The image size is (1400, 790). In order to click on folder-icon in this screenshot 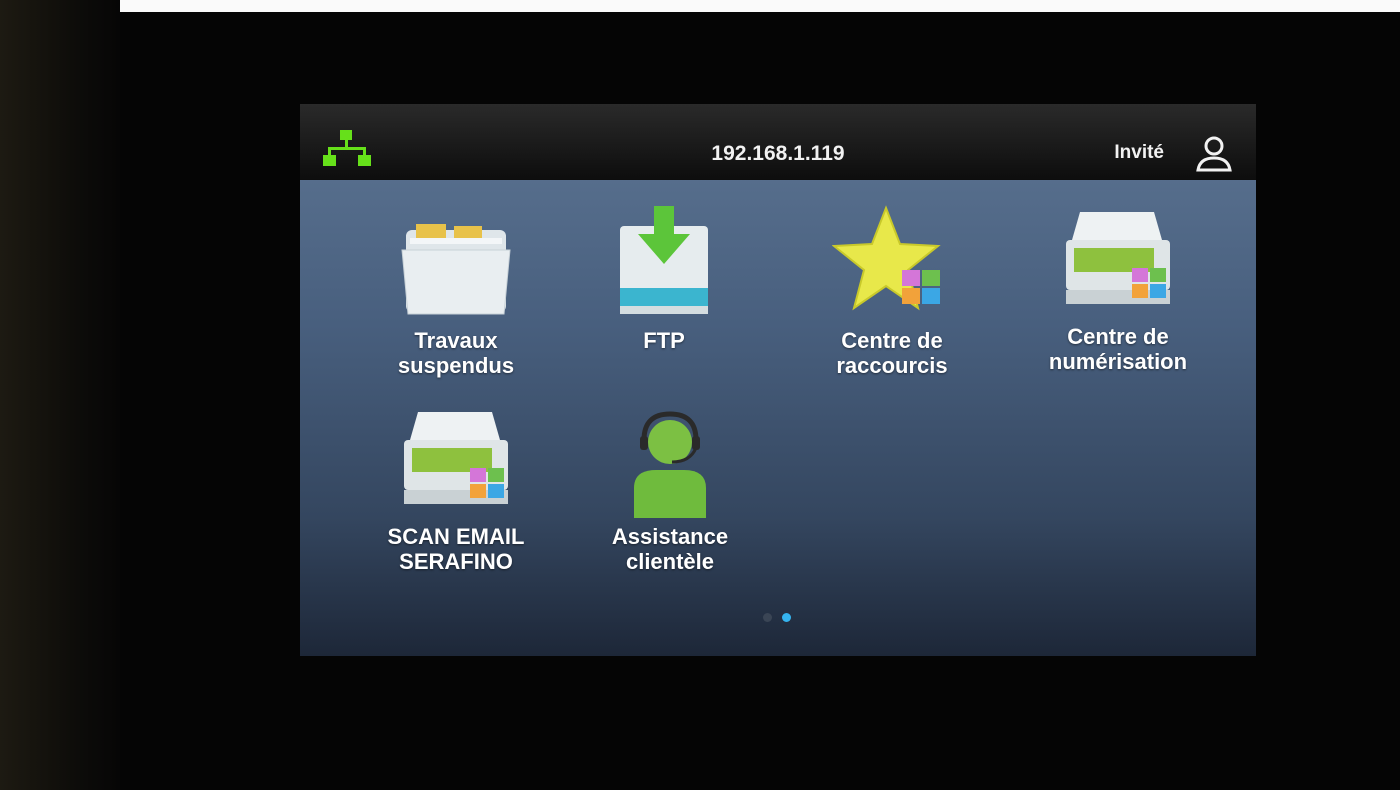, I will do `click(456, 269)`.